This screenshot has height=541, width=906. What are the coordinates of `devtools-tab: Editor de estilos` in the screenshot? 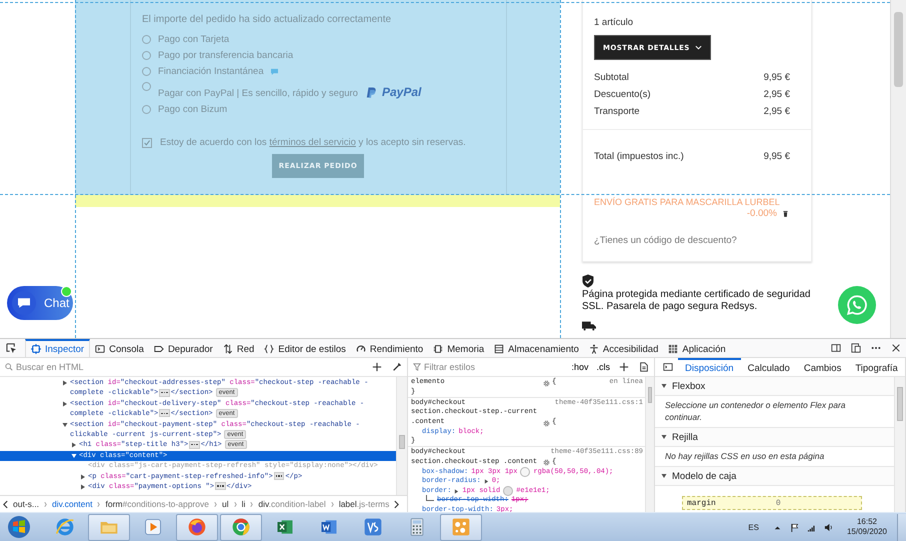 It's located at (305, 348).